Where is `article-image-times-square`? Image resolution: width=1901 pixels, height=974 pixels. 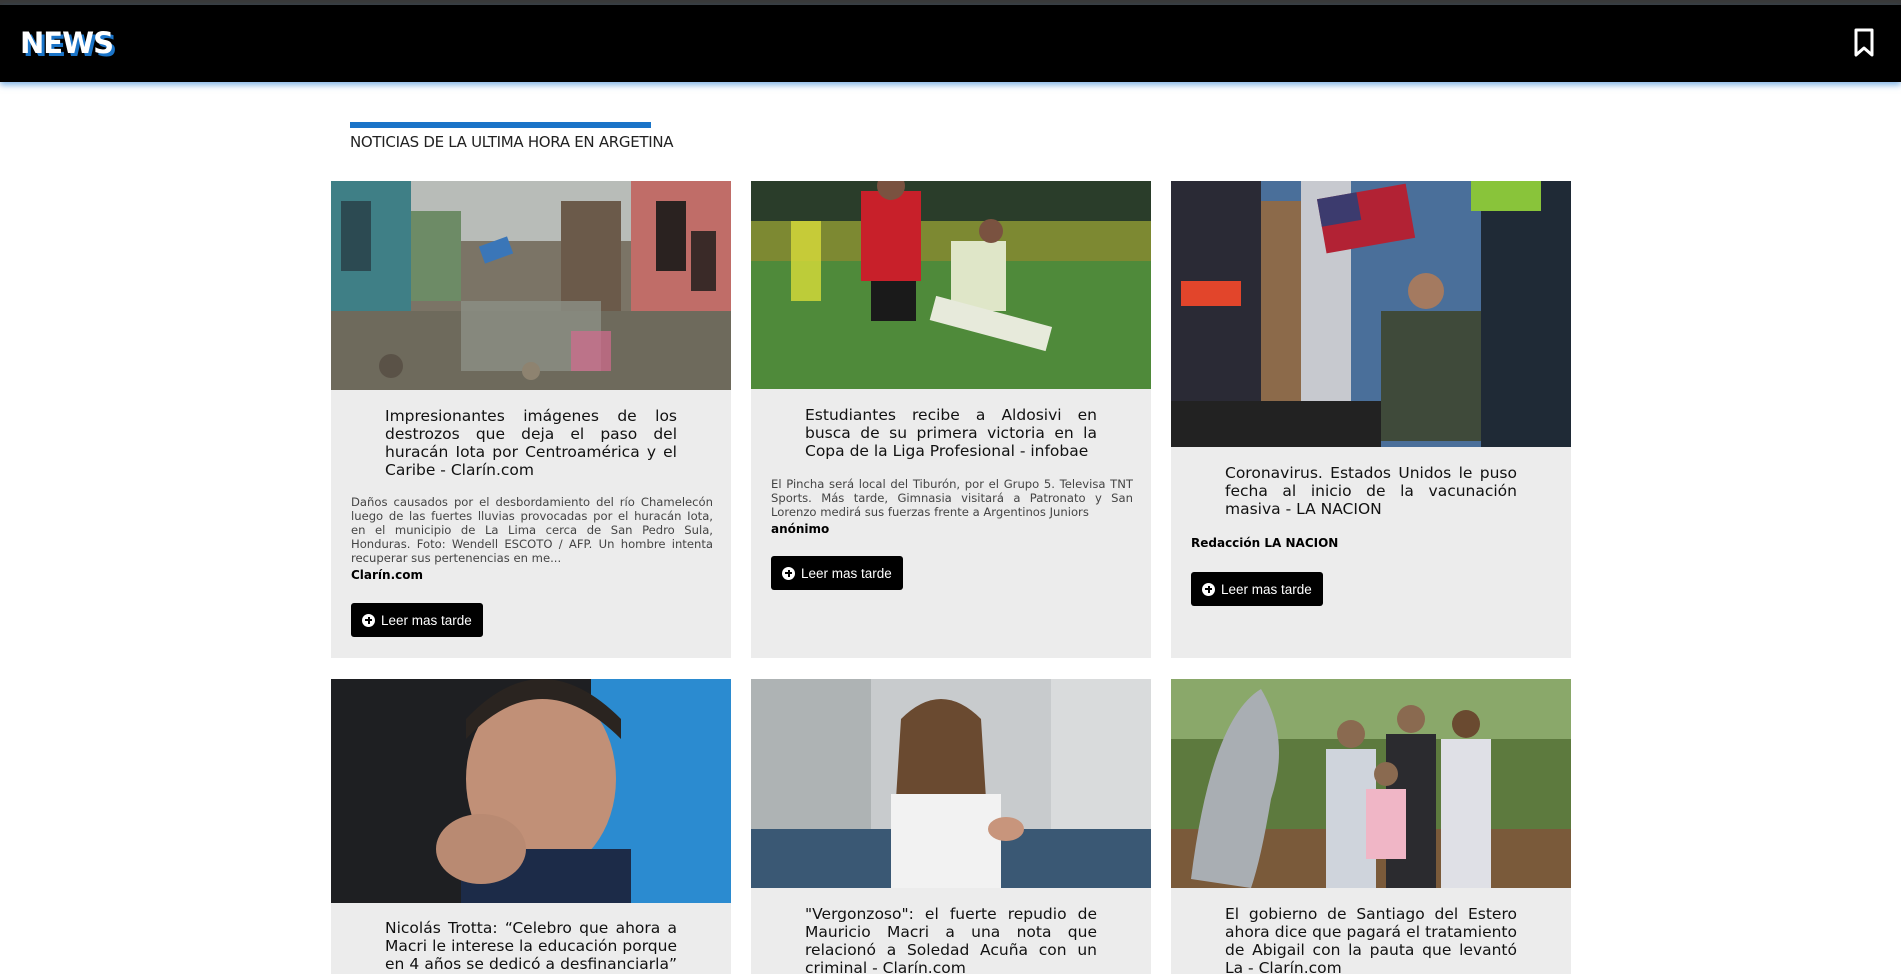 article-image-times-square is located at coordinates (1371, 314).